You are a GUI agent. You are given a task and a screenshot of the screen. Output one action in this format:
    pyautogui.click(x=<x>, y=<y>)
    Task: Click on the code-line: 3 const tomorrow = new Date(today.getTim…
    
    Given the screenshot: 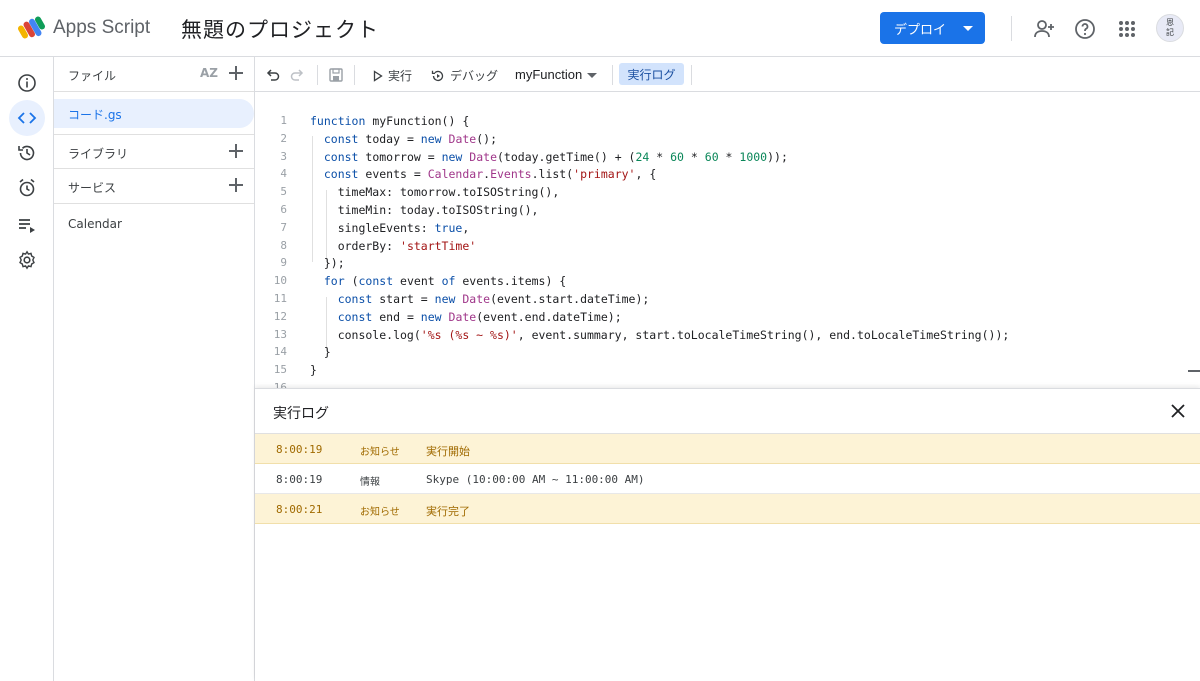 What is the action you would take?
    pyautogui.click(x=722, y=159)
    